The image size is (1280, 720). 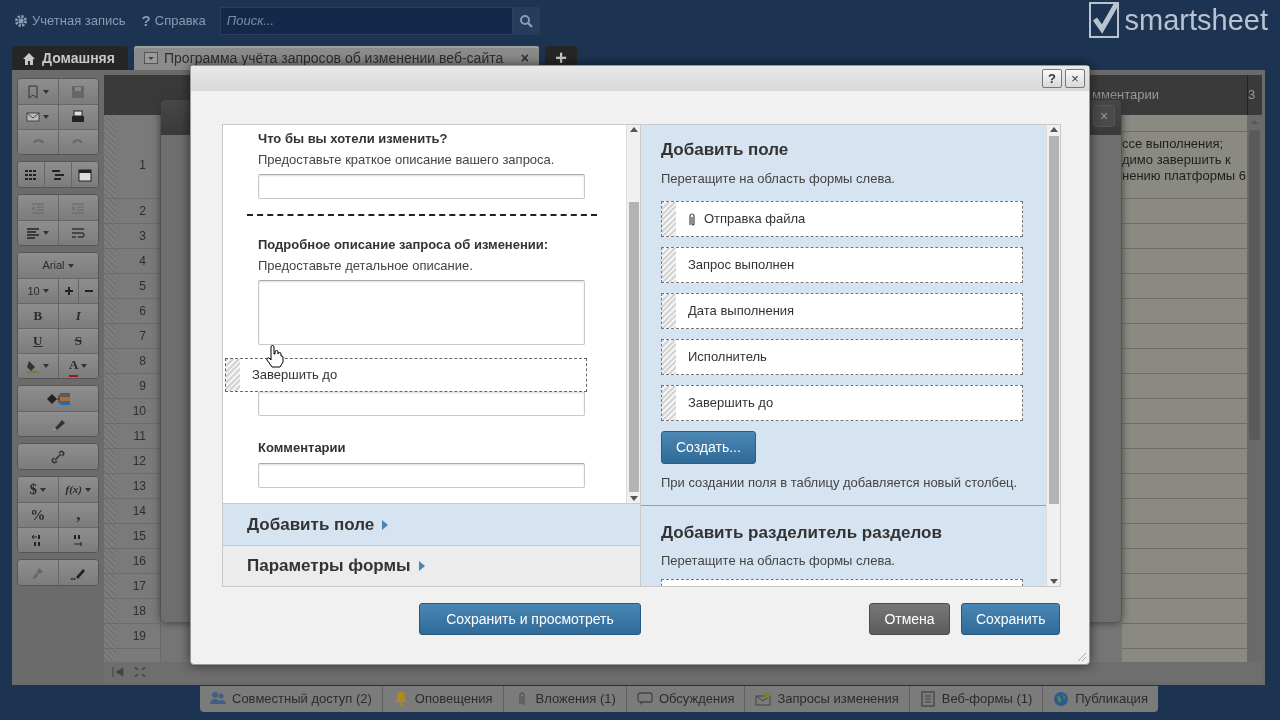 What do you see at coordinates (139, 561) in the screenshot?
I see `row-number: 16` at bounding box center [139, 561].